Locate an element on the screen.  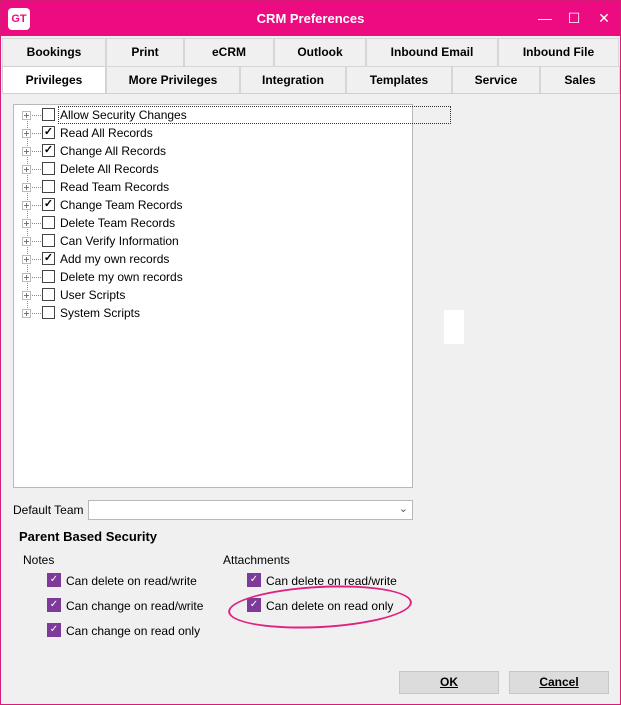
tree-item: Read Team Records is located at coordinates (215, 187).